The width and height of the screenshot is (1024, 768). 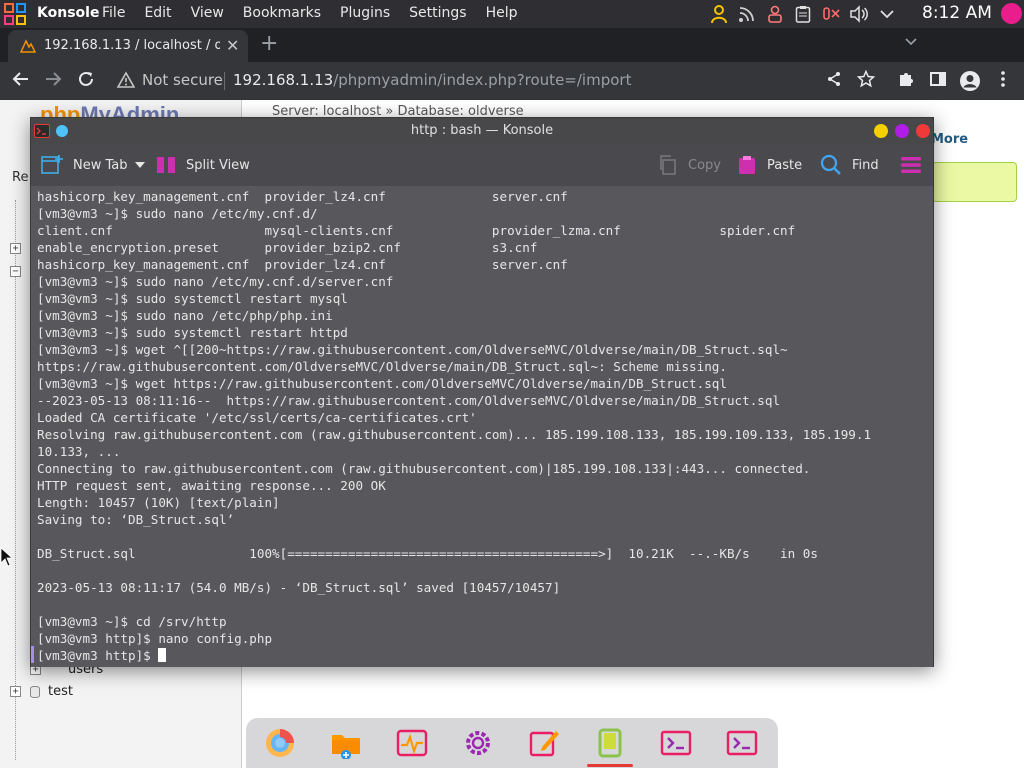 What do you see at coordinates (482, 80) in the screenshot?
I see `url-path: /phpmyadmin/index.php?route=/import` at bounding box center [482, 80].